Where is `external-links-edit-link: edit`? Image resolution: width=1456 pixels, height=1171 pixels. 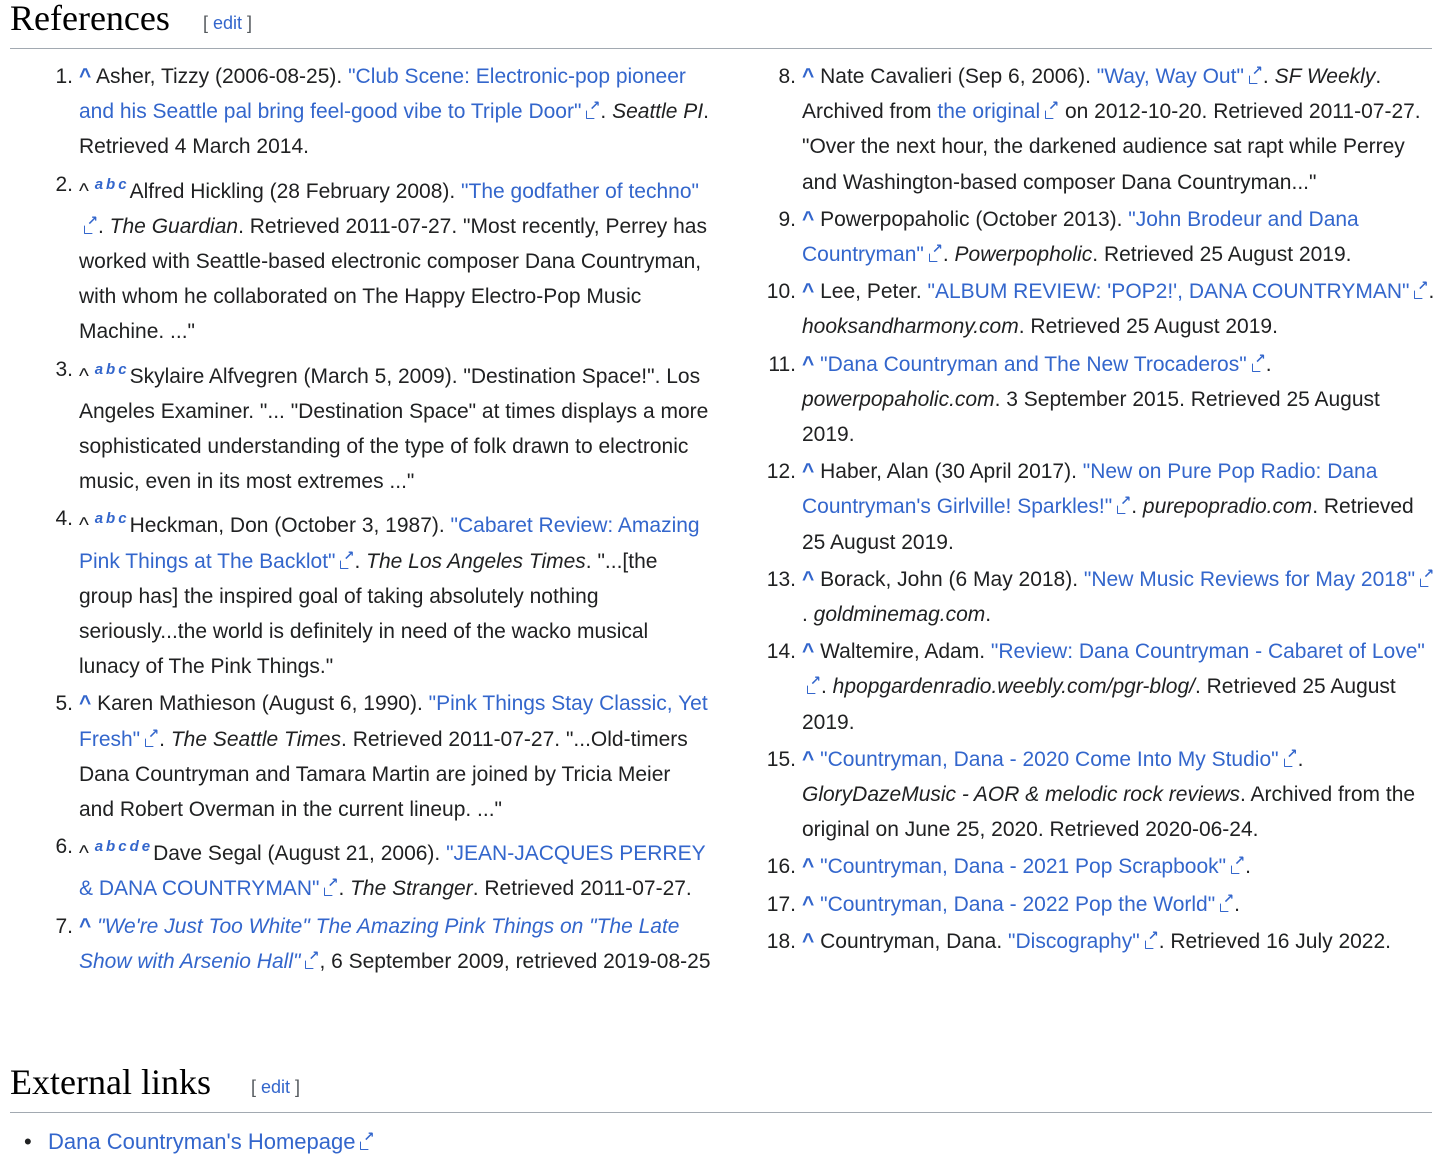
external-links-edit-link: edit is located at coordinates (275, 1087).